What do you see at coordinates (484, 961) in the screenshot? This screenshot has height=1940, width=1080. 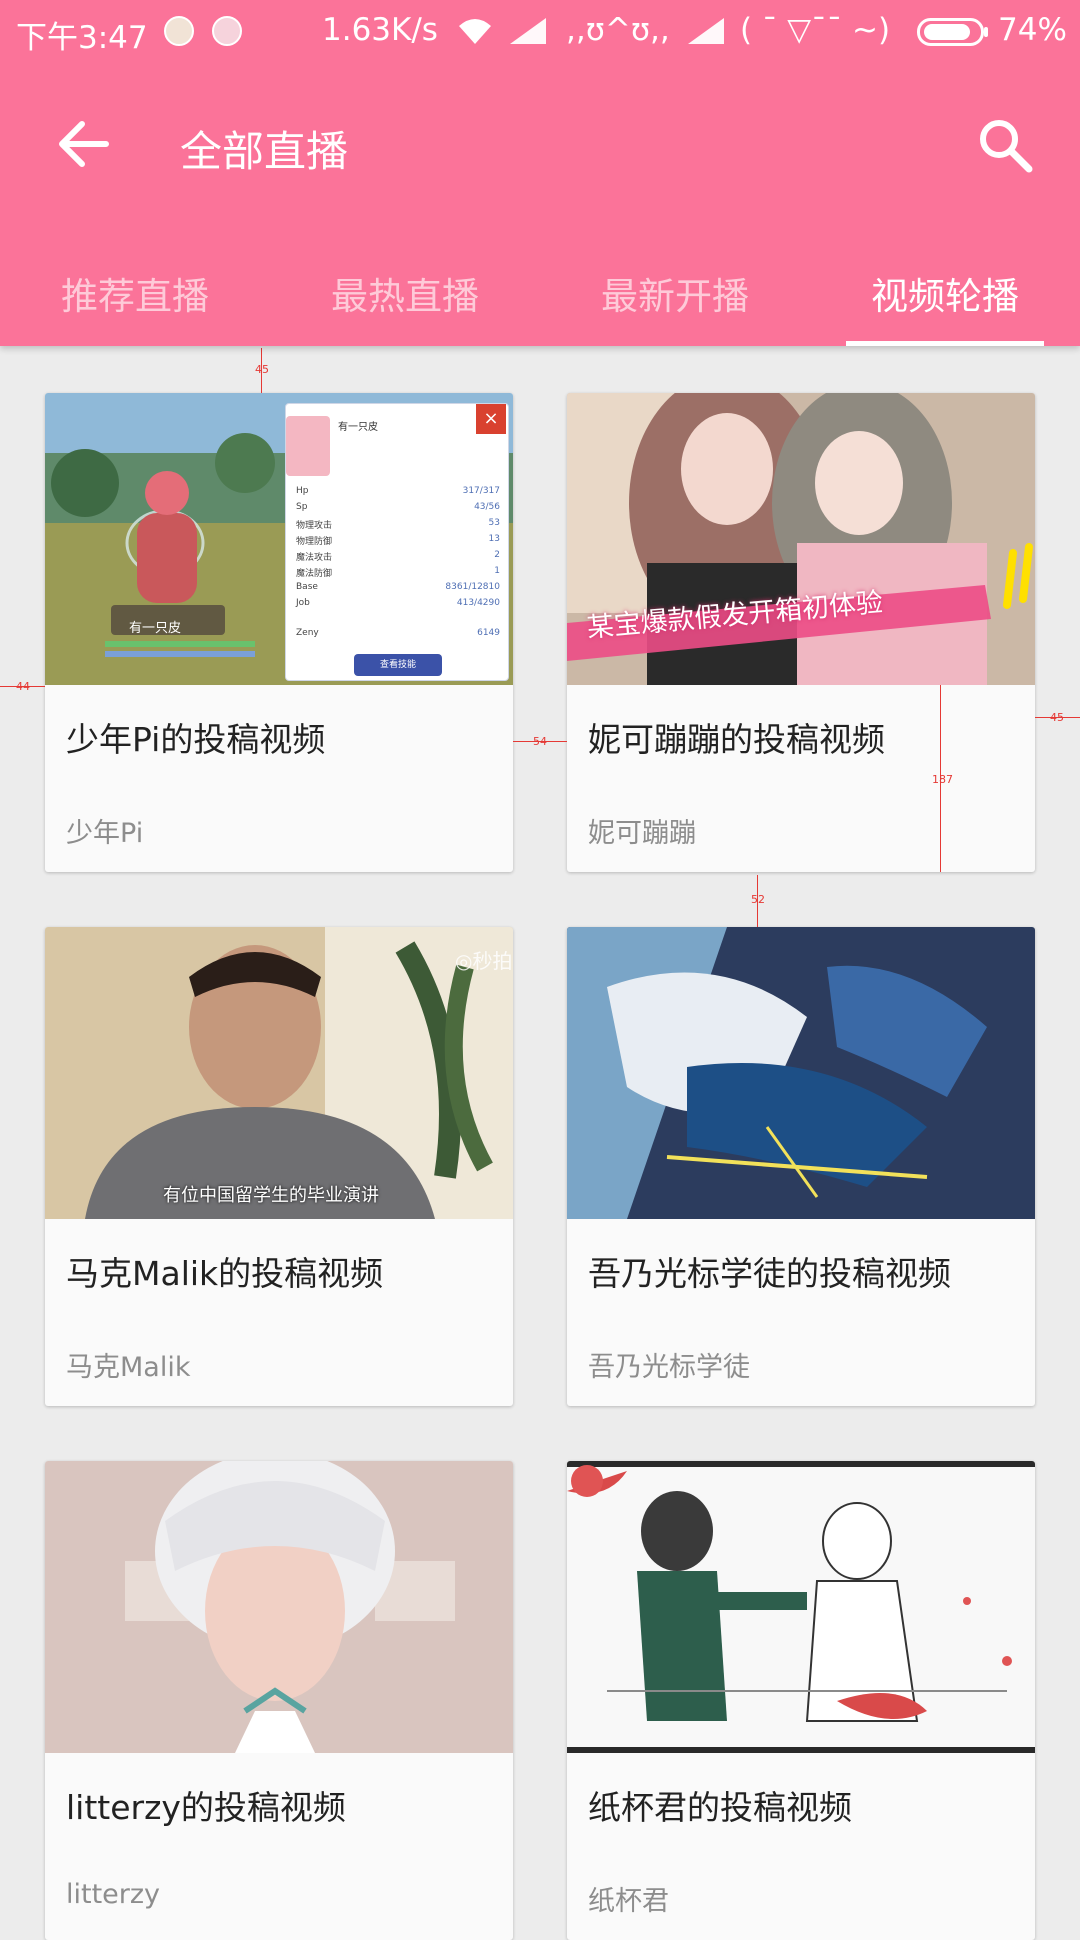 I see `video-watermark: ◎秒拍` at bounding box center [484, 961].